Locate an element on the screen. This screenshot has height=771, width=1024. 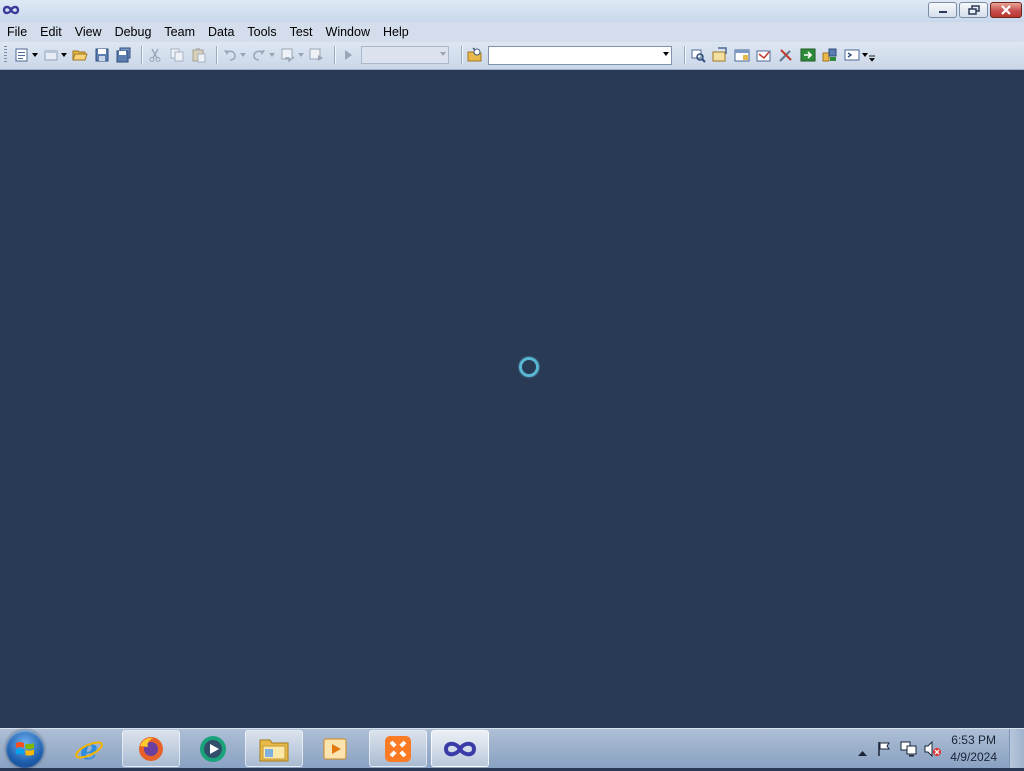
flag-icon is located at coordinates (884, 749).